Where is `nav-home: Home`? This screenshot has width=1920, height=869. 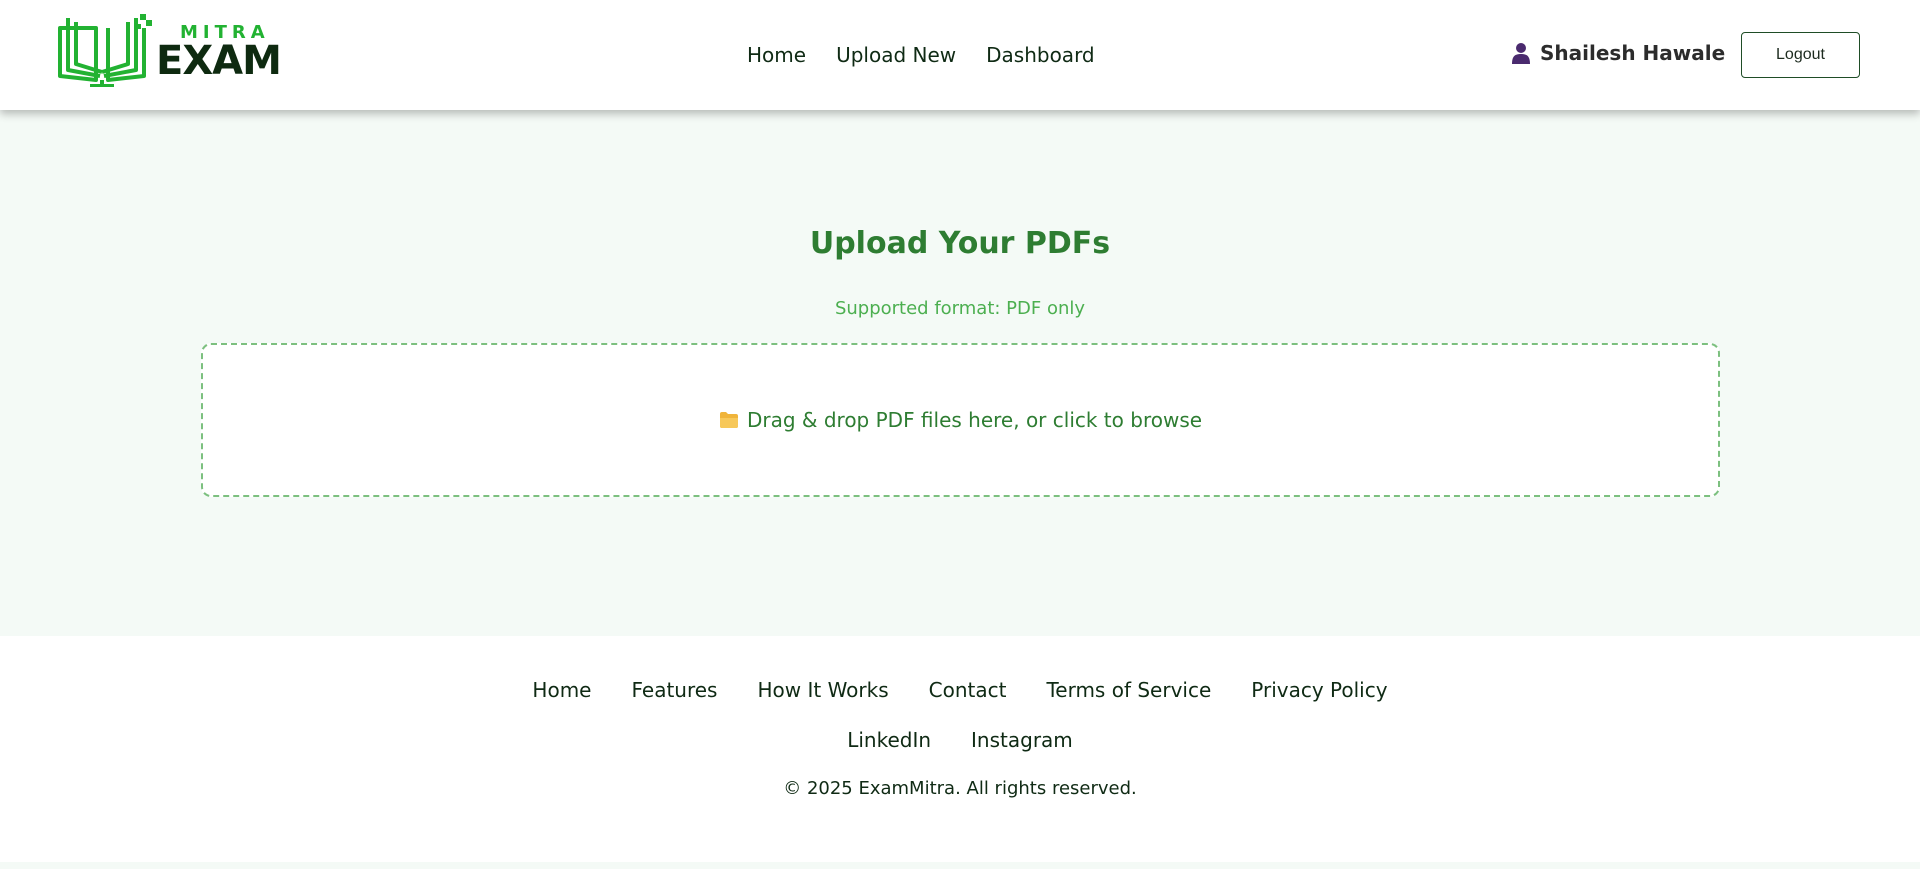 nav-home: Home is located at coordinates (776, 55).